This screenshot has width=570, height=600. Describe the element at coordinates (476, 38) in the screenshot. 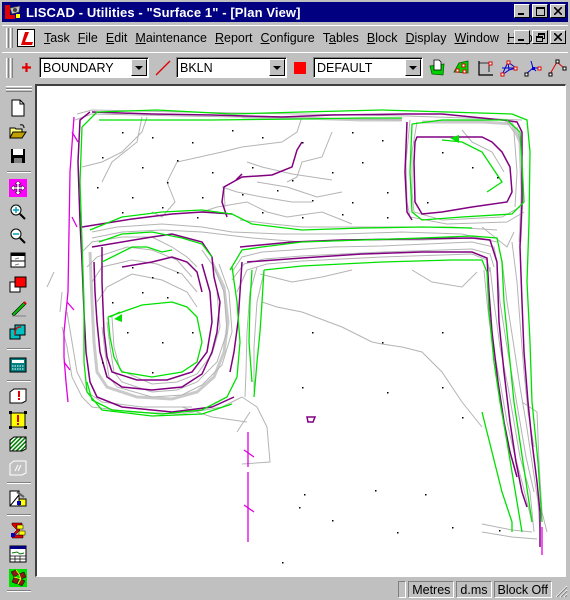

I see `menu-window: Window` at that location.